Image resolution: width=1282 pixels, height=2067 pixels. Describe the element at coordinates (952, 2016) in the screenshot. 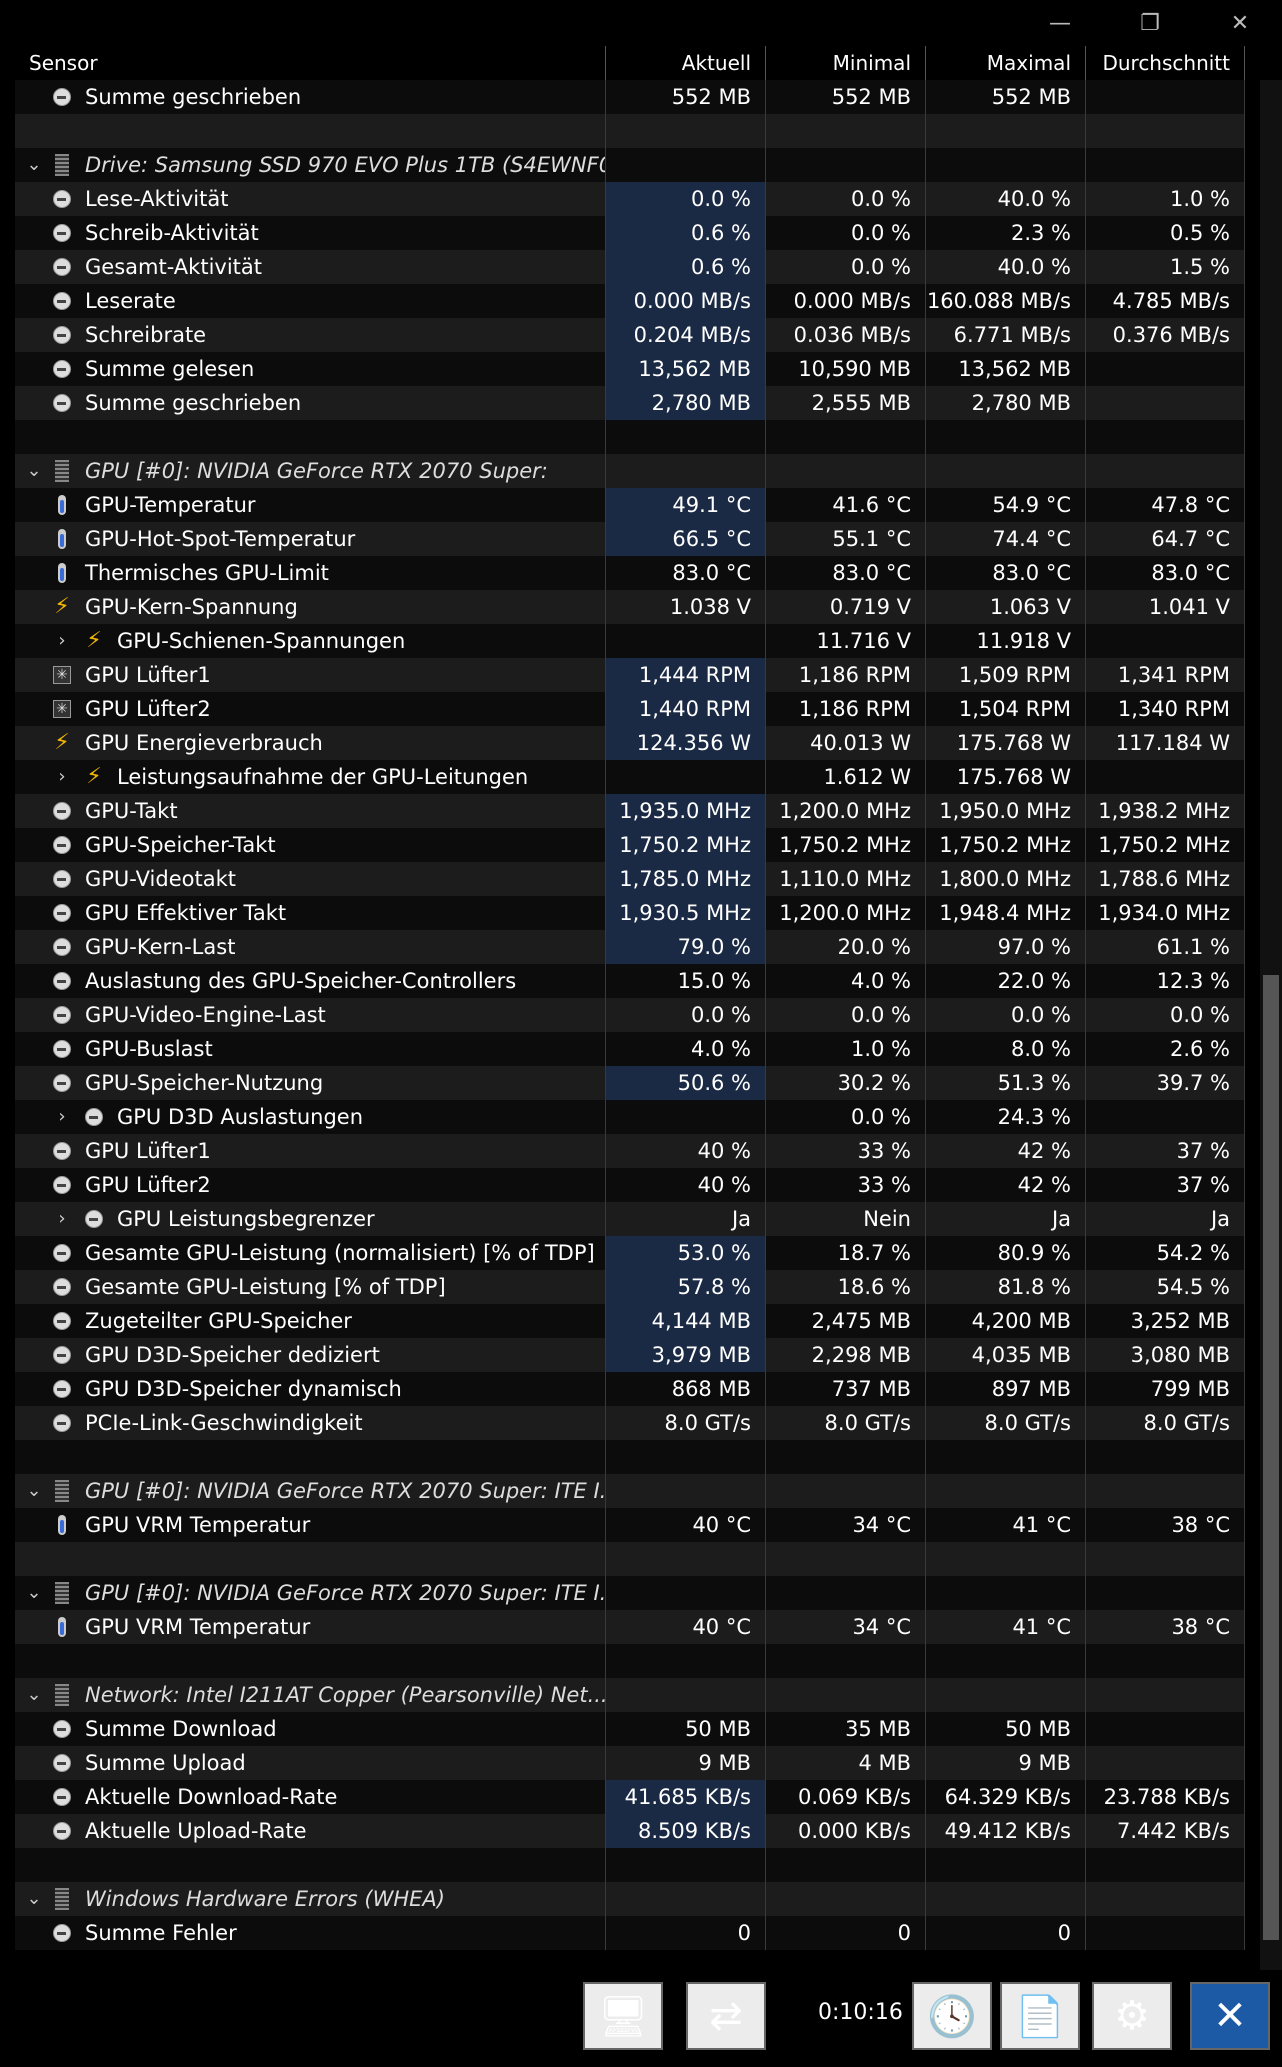

I see `clock-button: 🕓` at that location.